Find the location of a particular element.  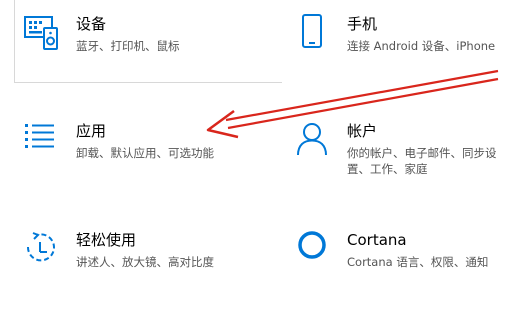

apps-description: 卸载、默认应用、可选功能 is located at coordinates (145, 153).